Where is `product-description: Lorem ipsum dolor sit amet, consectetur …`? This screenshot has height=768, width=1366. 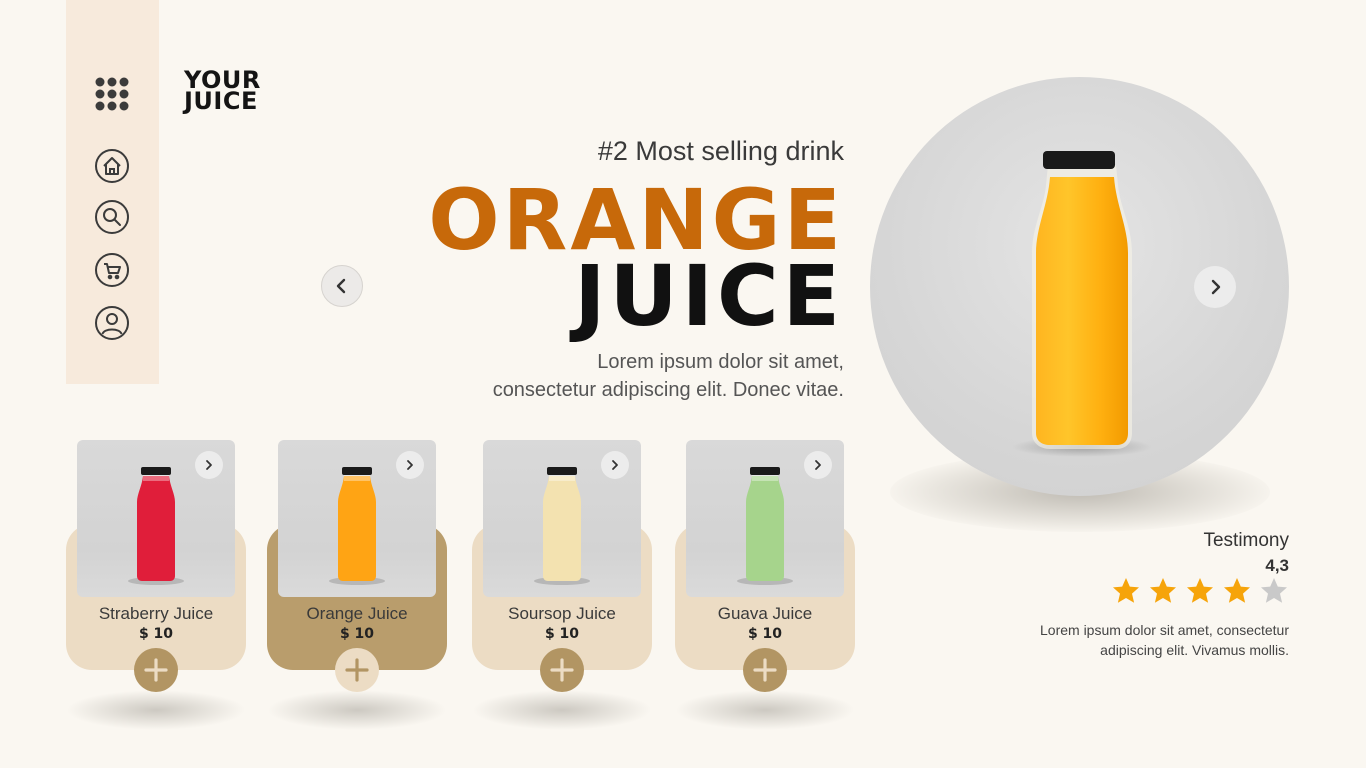
product-description: Lorem ipsum dolor sit amet, consectetur … is located at coordinates (634, 376).